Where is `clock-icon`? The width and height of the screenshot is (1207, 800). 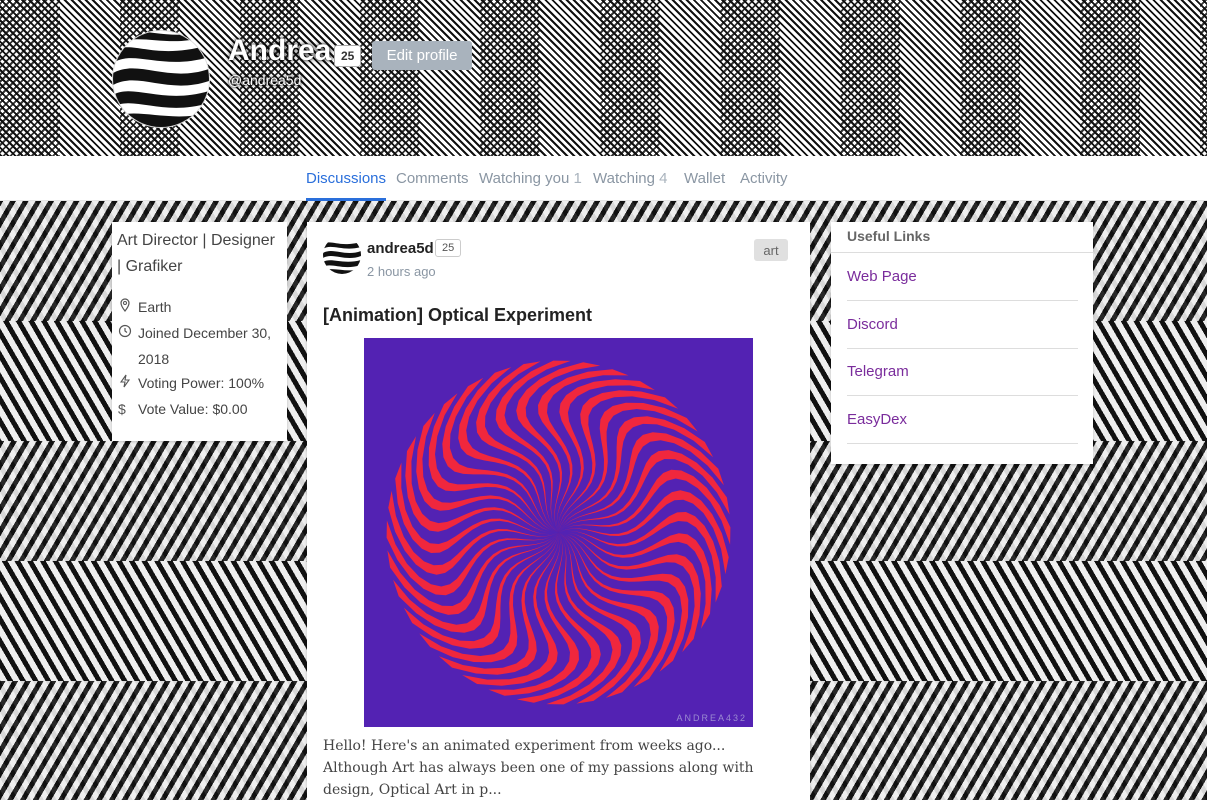 clock-icon is located at coordinates (128, 346).